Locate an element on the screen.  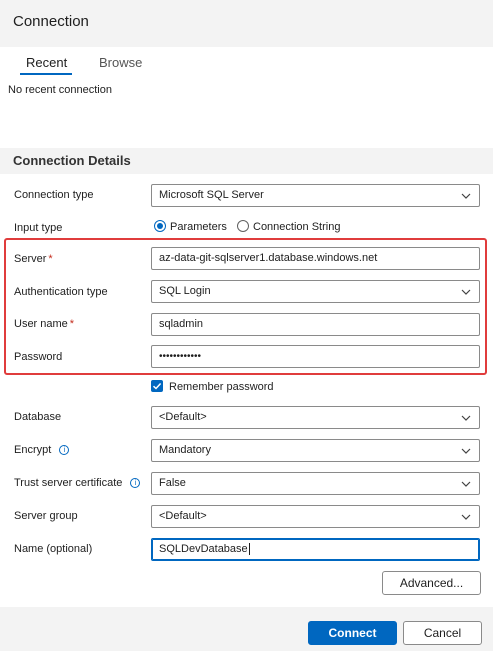
connection-type-select: Microsoft SQL Server is located at coordinates (315, 195).